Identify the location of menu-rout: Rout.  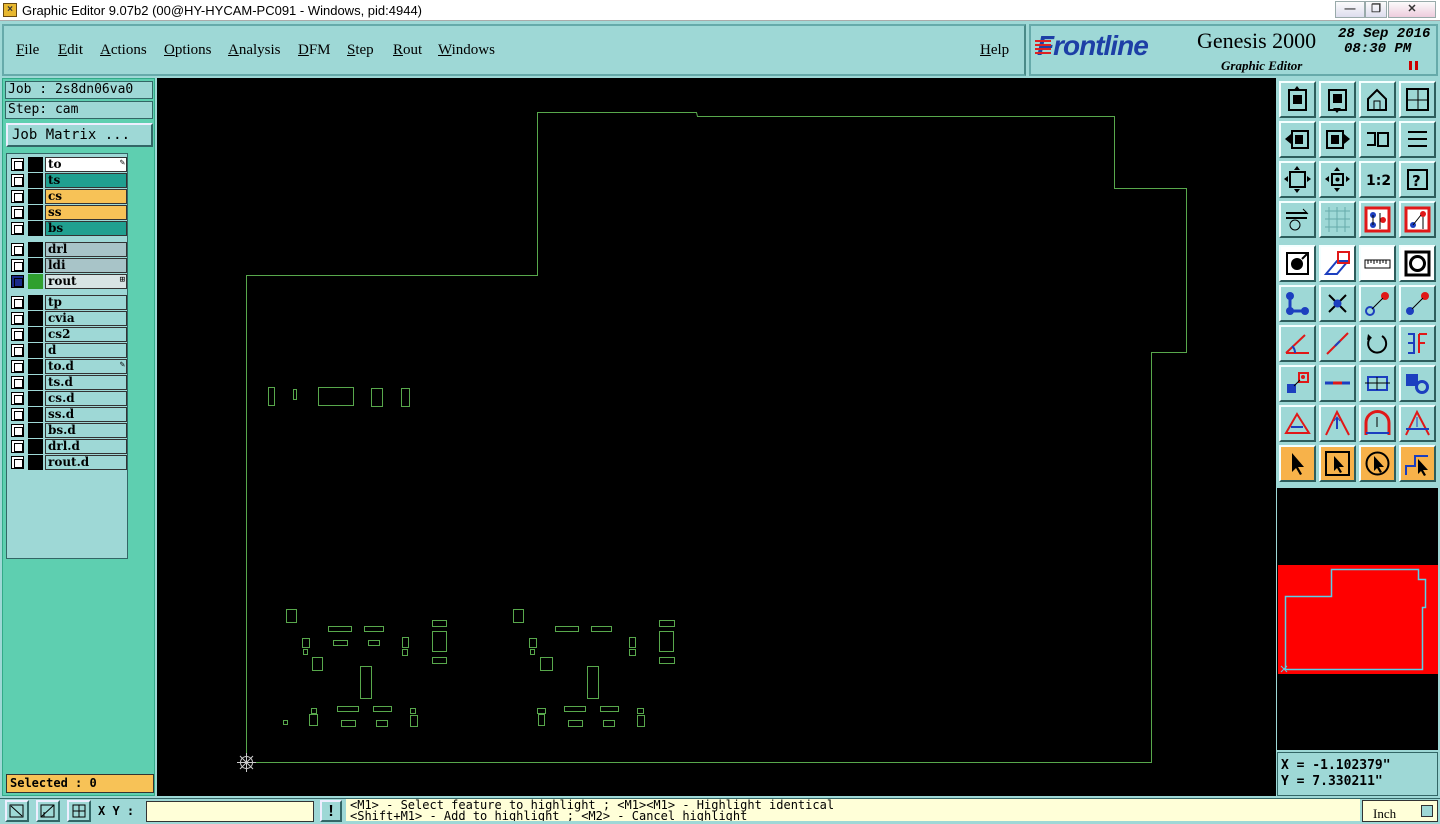
(407, 50).